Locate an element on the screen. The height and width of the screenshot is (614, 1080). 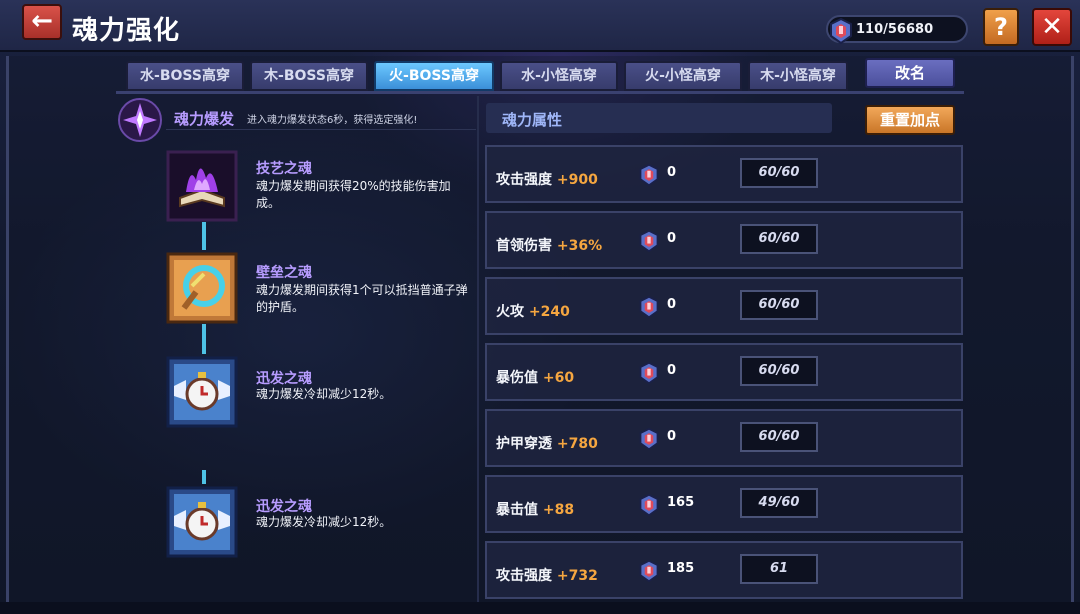
attribute-bonus: +780 is located at coordinates (577, 444).